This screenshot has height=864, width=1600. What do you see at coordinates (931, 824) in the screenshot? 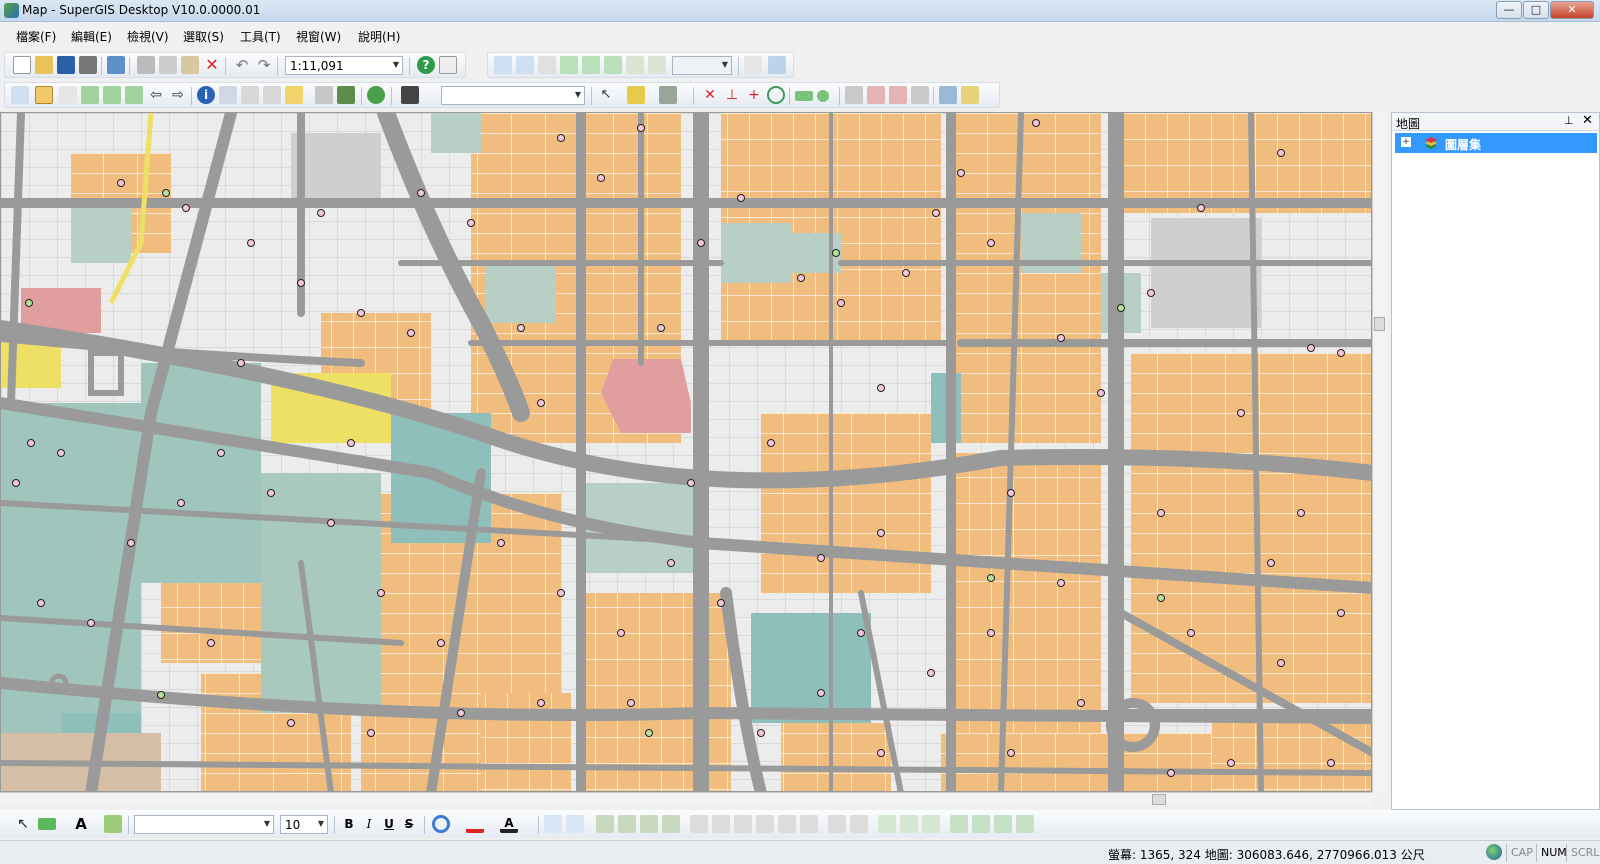
I see `same-size-icon` at bounding box center [931, 824].